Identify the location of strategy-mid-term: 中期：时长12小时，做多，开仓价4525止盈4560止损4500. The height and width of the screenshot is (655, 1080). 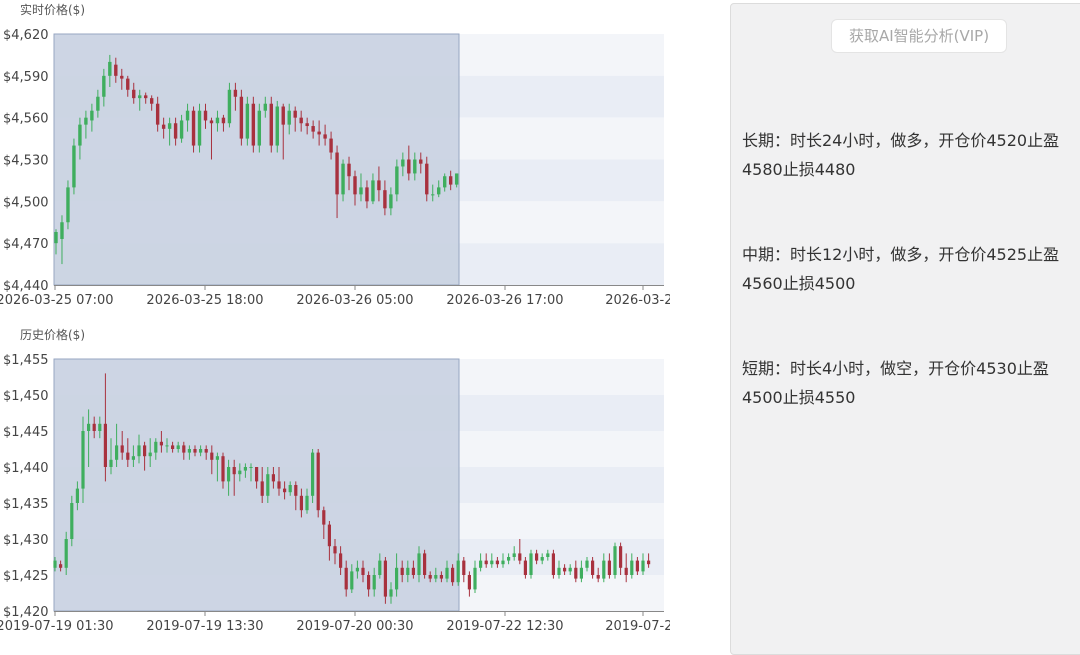
(901, 269).